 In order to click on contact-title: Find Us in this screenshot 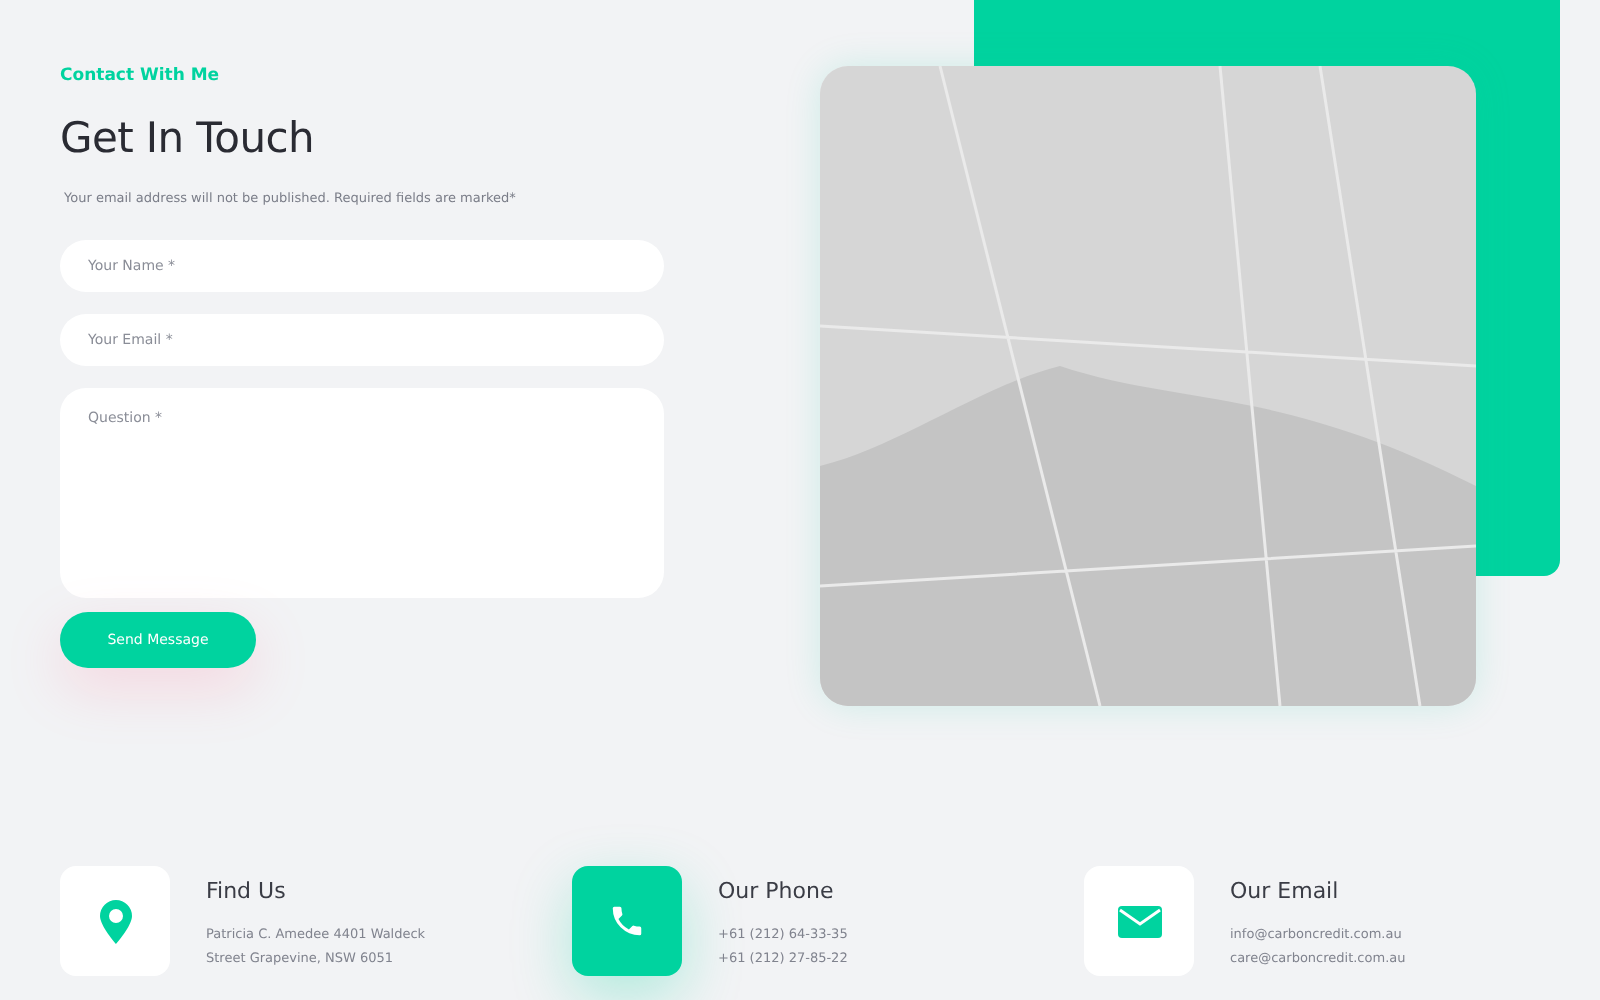, I will do `click(247, 891)`.